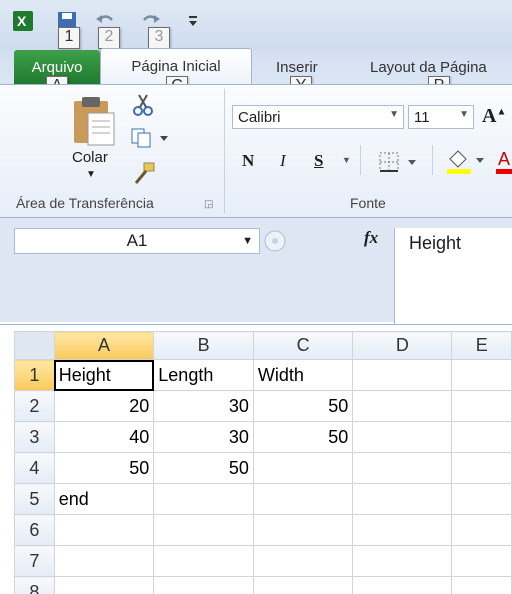 The width and height of the screenshot is (512, 594). I want to click on cell-d7, so click(402, 561).